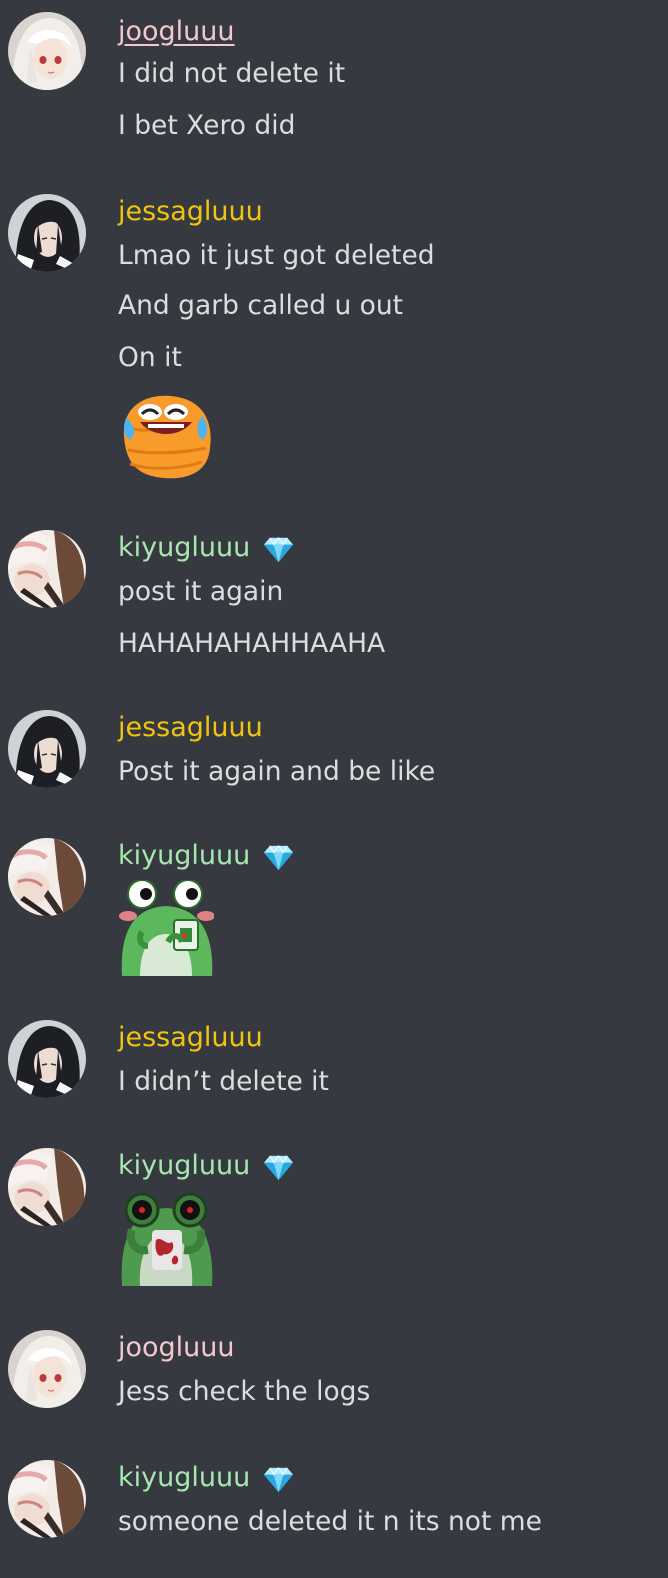 This screenshot has height=1578, width=668. What do you see at coordinates (166, 928) in the screenshot?
I see `frog-drinking-emoji` at bounding box center [166, 928].